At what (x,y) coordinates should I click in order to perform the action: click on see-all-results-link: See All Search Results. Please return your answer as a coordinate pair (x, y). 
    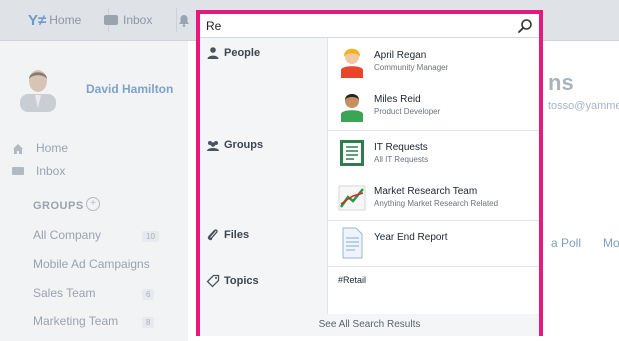
    Looking at the image, I should click on (369, 325).